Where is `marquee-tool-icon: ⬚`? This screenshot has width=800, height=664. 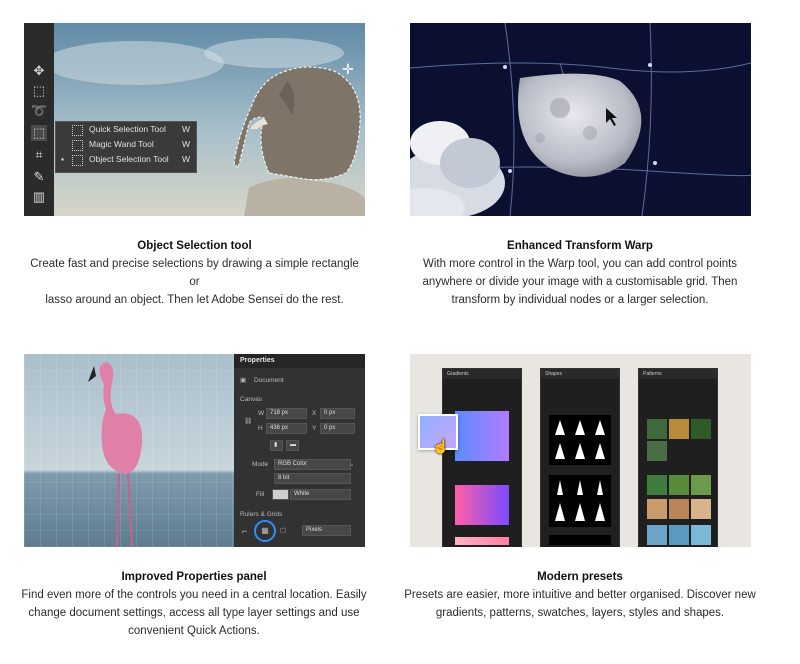
marquee-tool-icon: ⬚ is located at coordinates (39, 91).